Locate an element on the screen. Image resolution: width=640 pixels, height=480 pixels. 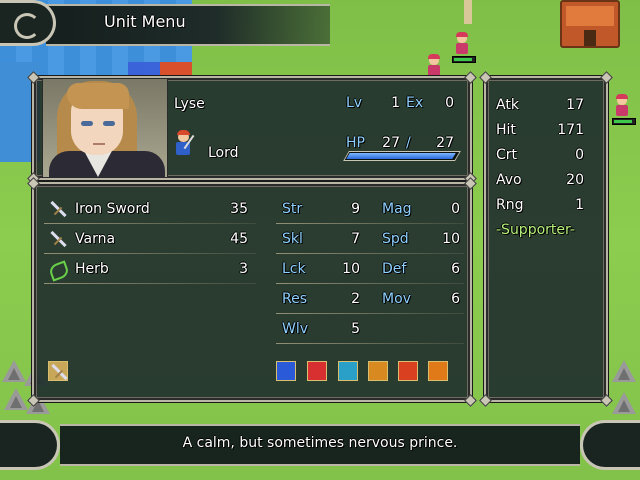
item-name: Varna is located at coordinates (95, 239).